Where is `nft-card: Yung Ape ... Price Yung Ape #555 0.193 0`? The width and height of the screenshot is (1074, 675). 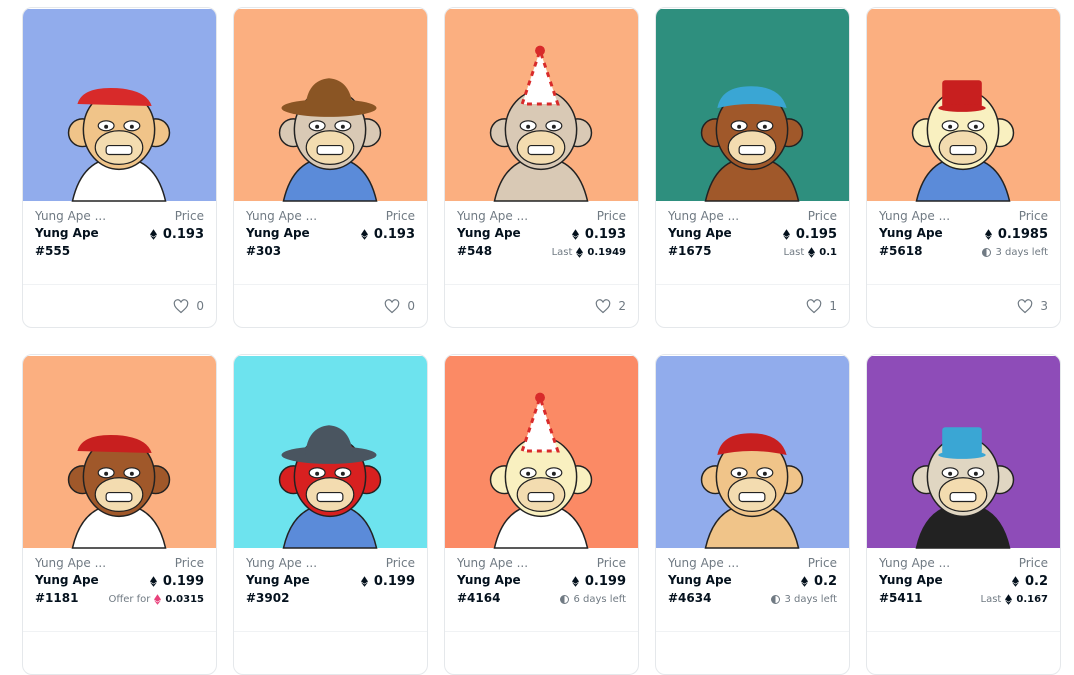
nft-card: Yung Ape ... Price Yung Ape #555 0.193 0 is located at coordinates (119, 167).